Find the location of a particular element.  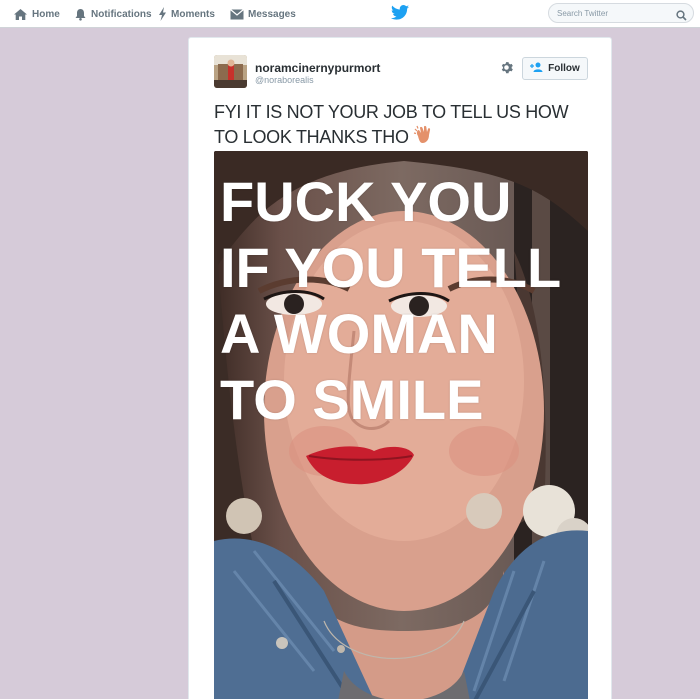

home-icon is located at coordinates (20, 14).